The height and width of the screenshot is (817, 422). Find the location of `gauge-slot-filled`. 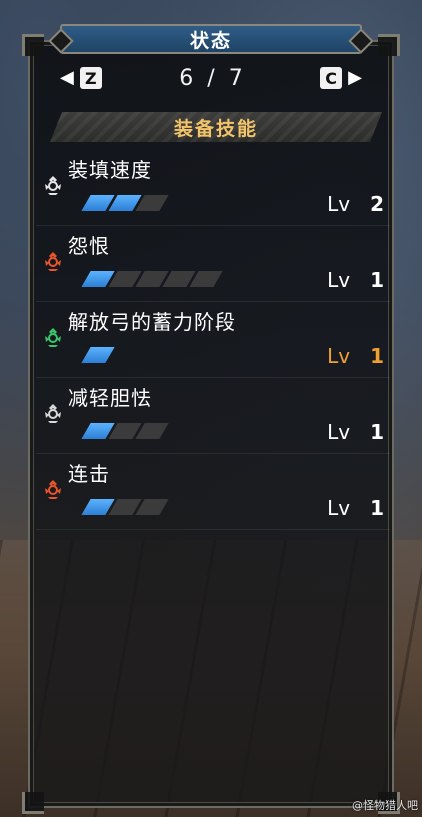

gauge-slot-filled is located at coordinates (98, 355).